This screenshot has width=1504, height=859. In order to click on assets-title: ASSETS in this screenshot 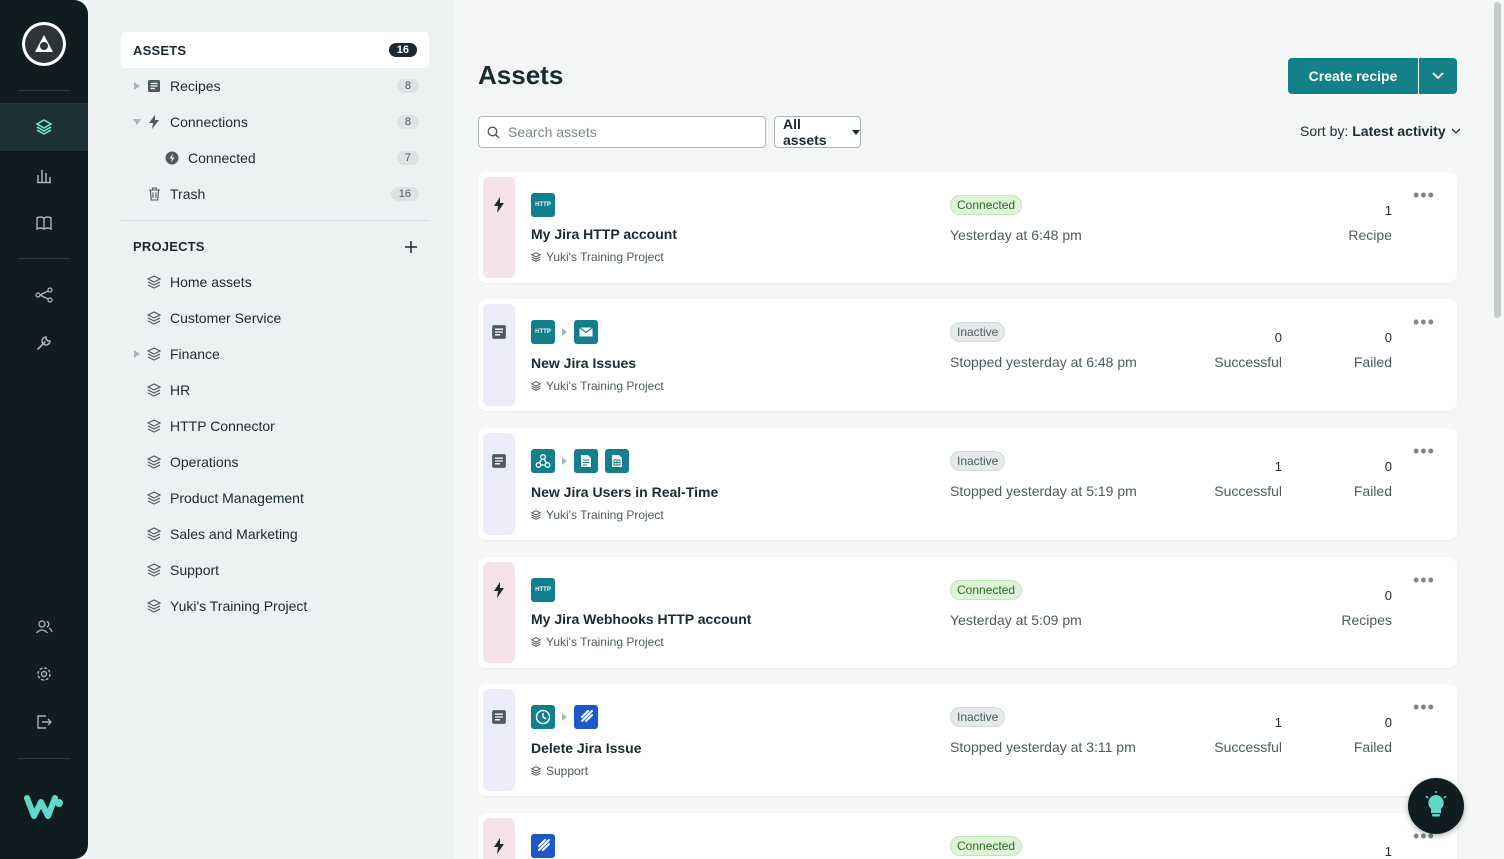, I will do `click(160, 50)`.